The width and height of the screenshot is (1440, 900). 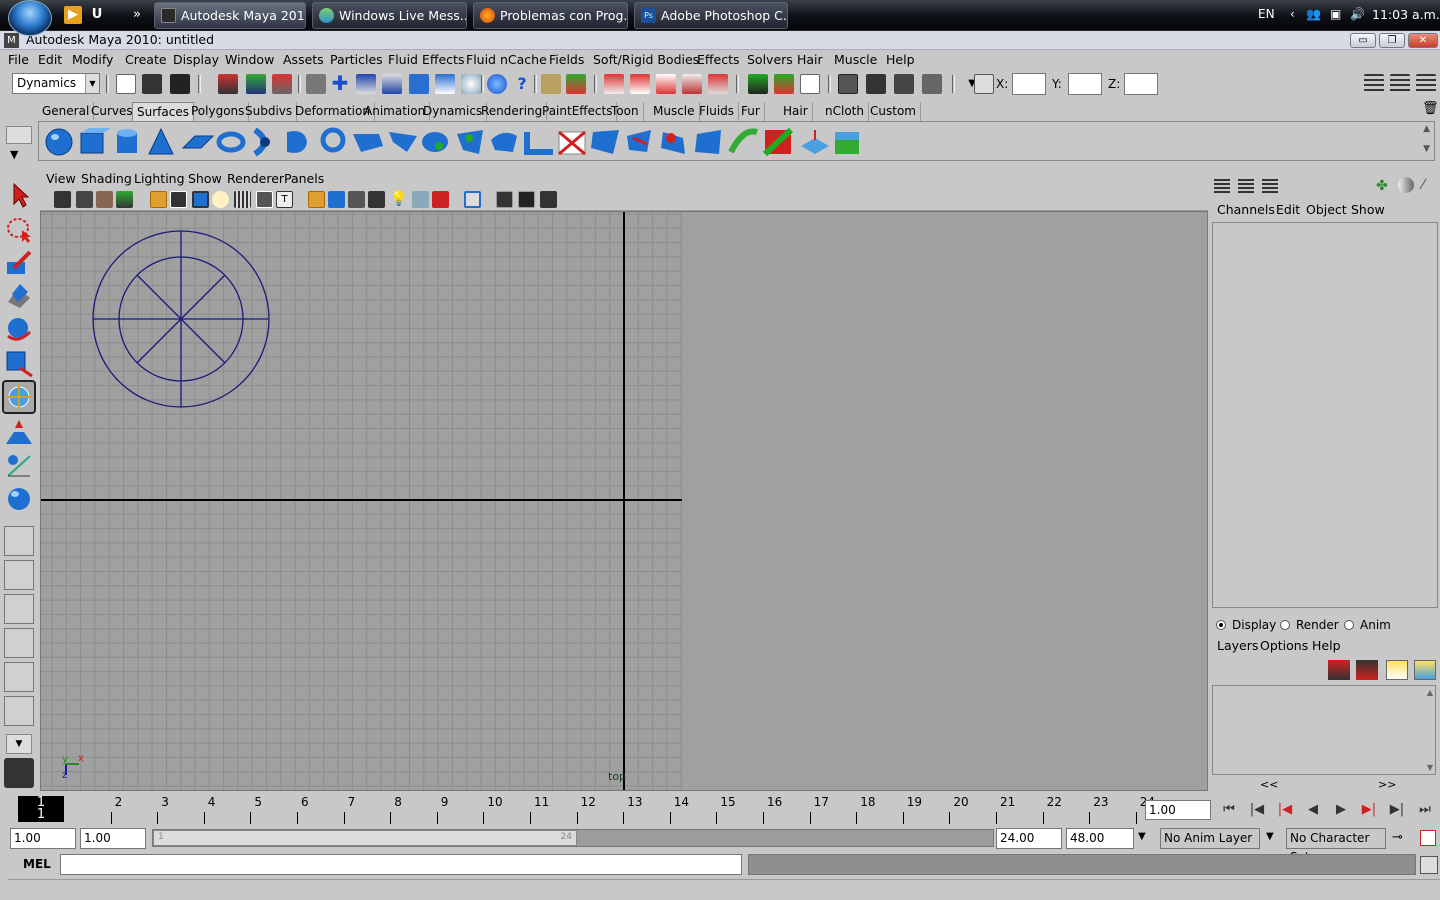 I want to click on gate-mask-icon, so click(x=220, y=199).